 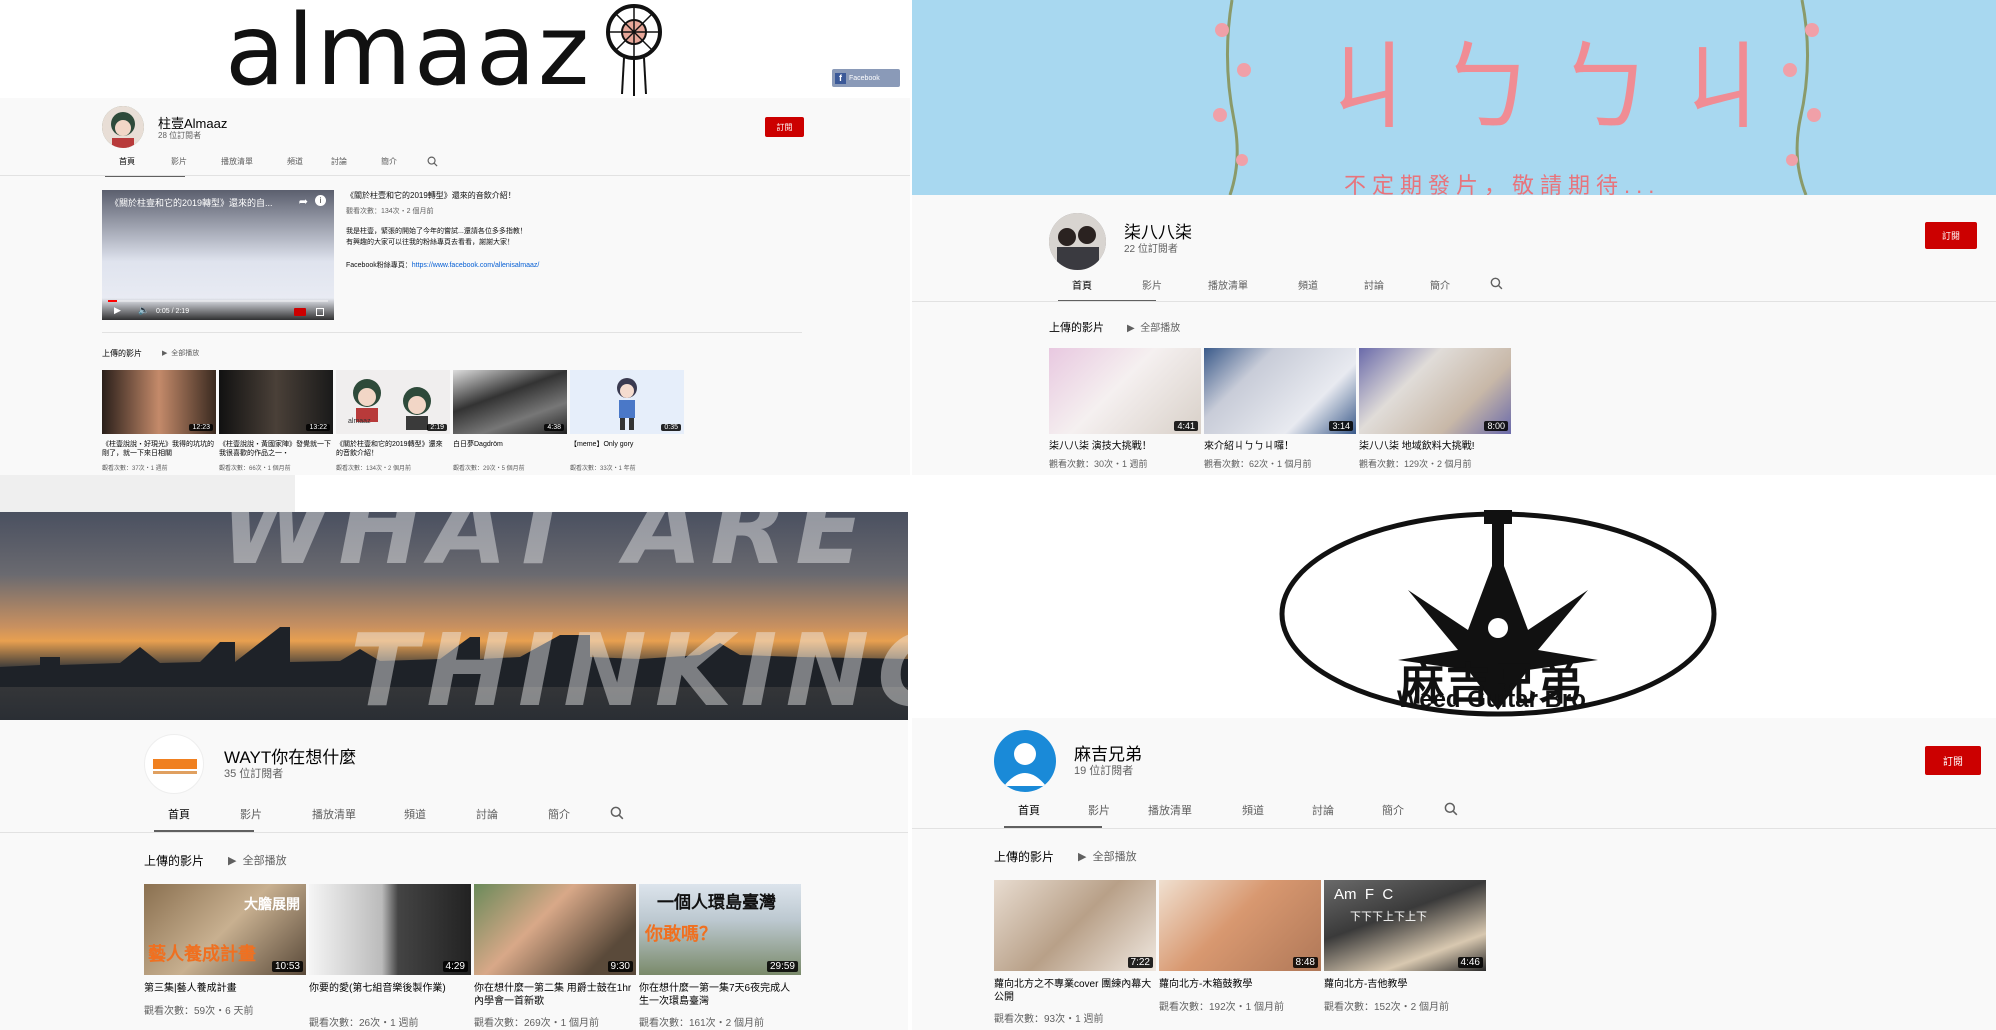 What do you see at coordinates (1125, 391) in the screenshot?
I see `video-thumbnail: 4:41` at bounding box center [1125, 391].